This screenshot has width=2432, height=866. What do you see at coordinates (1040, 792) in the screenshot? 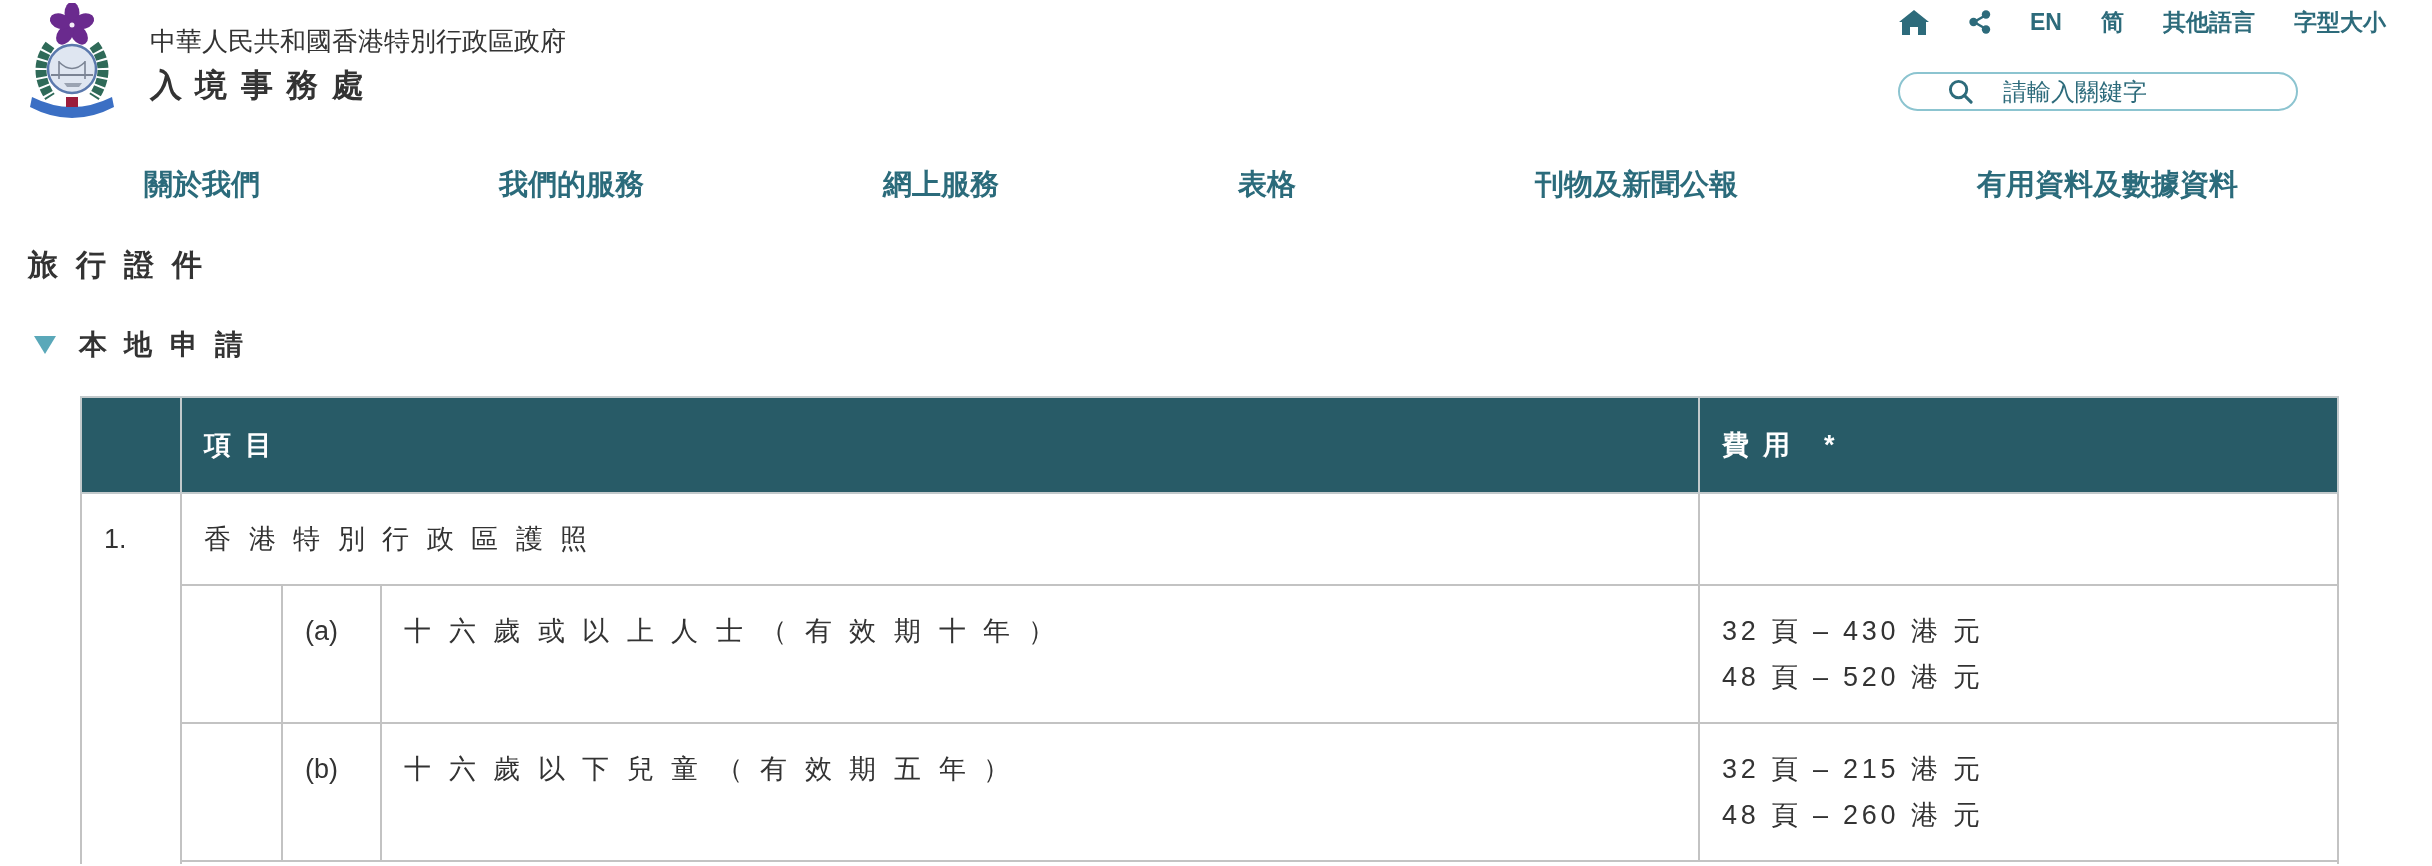
I see `table-cell: 十六歲以下兒童（有效期五年）` at bounding box center [1040, 792].